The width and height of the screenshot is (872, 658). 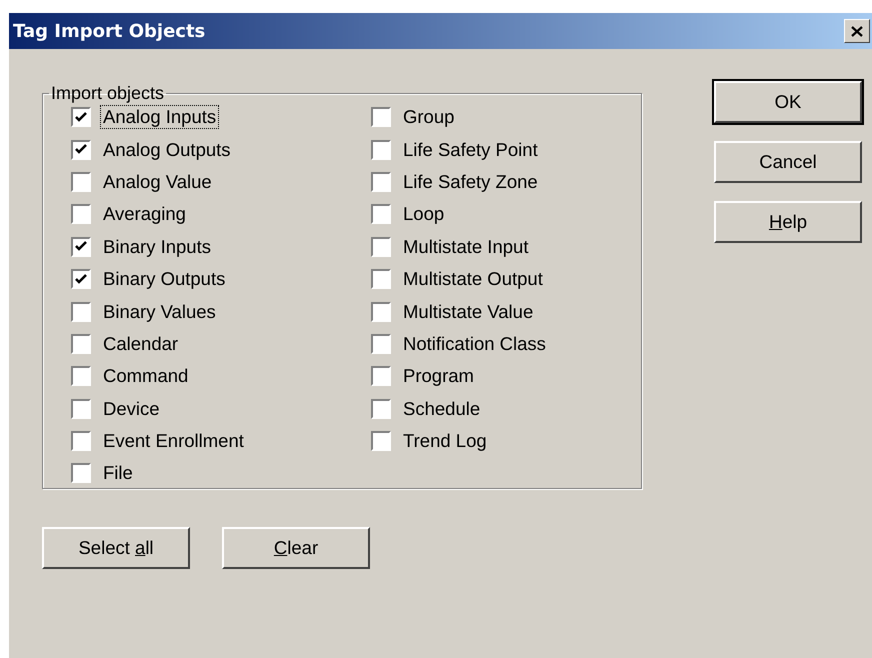 What do you see at coordinates (428, 117) in the screenshot?
I see `checkbox-label: Group` at bounding box center [428, 117].